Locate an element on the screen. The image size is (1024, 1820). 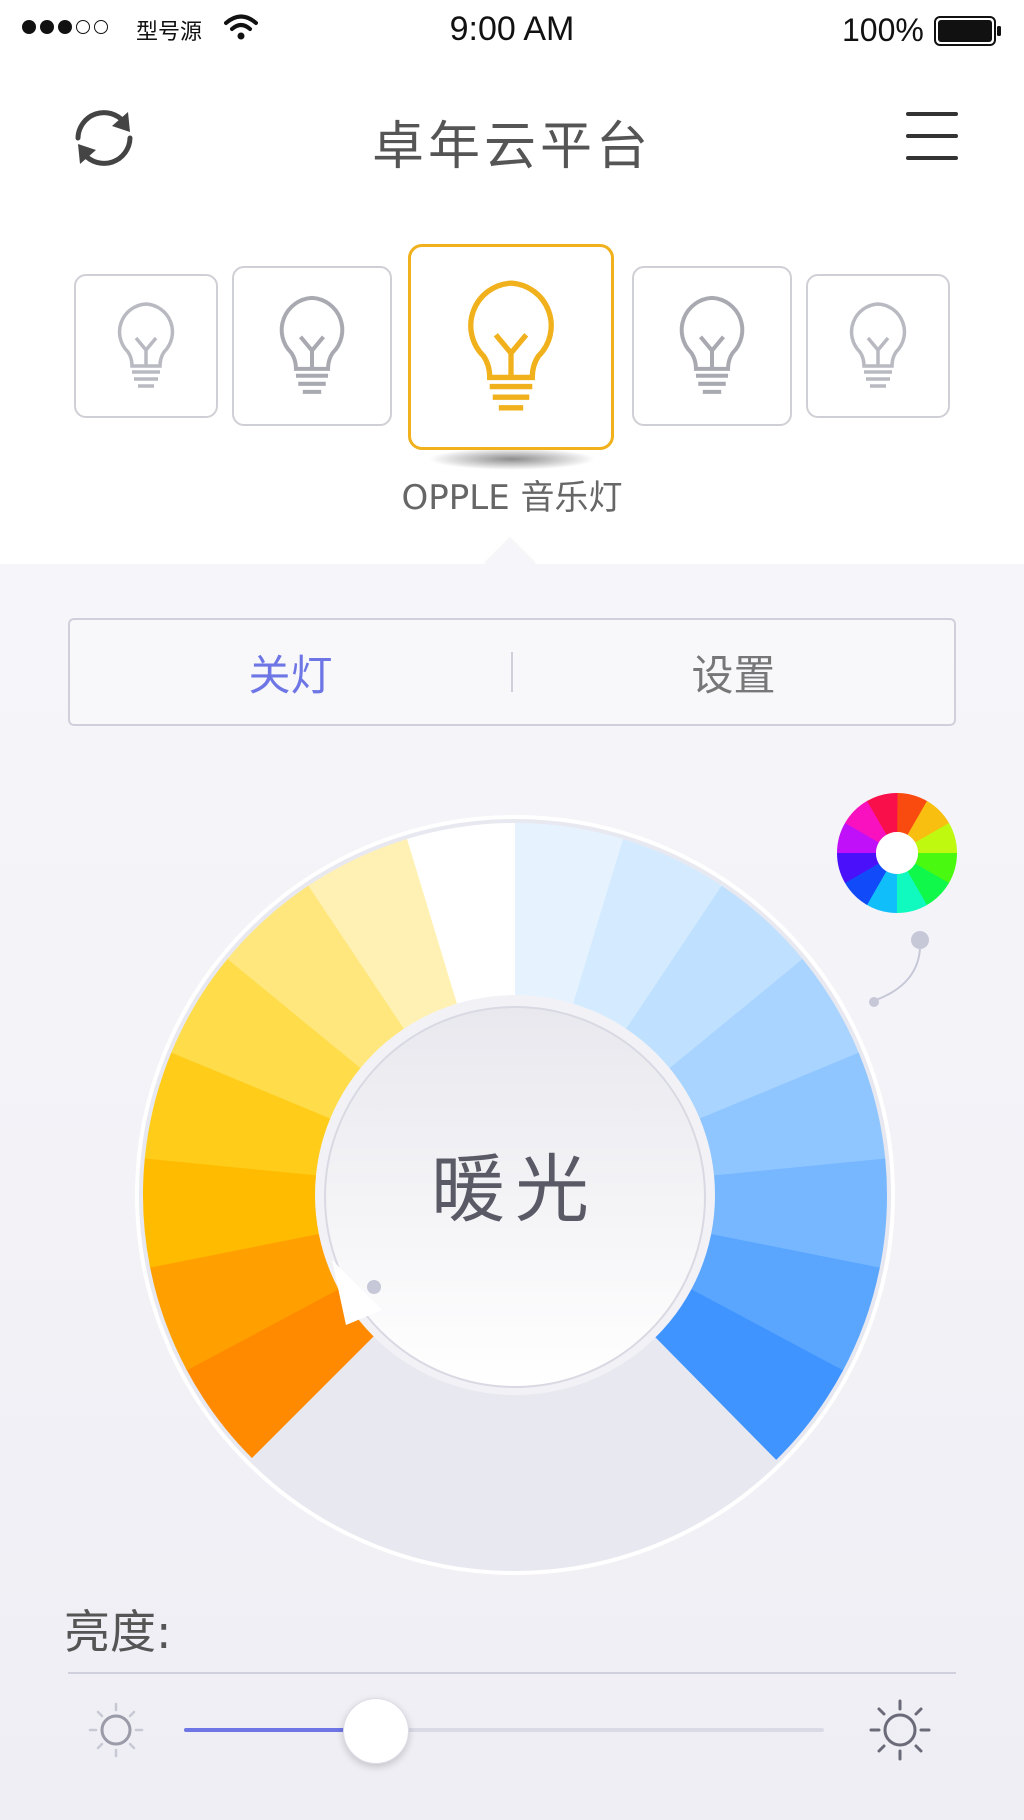
brightness-slider-thumb is located at coordinates (376, 1731).